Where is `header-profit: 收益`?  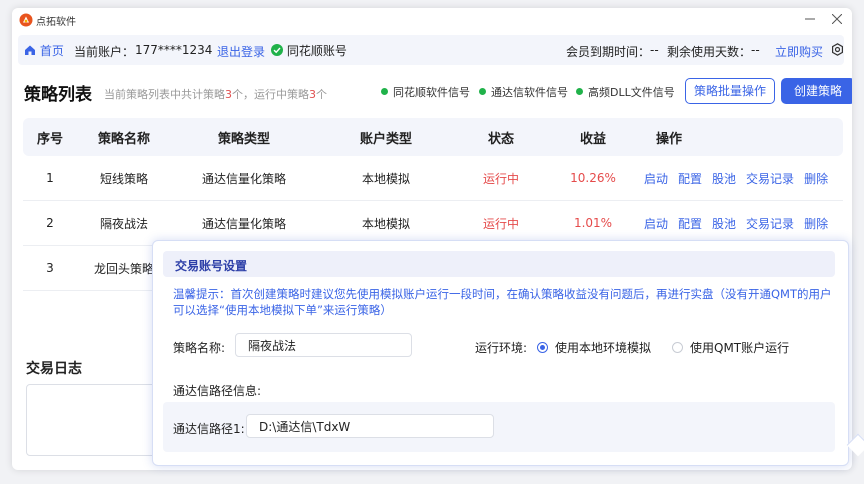 header-profit: 收益 is located at coordinates (592, 139).